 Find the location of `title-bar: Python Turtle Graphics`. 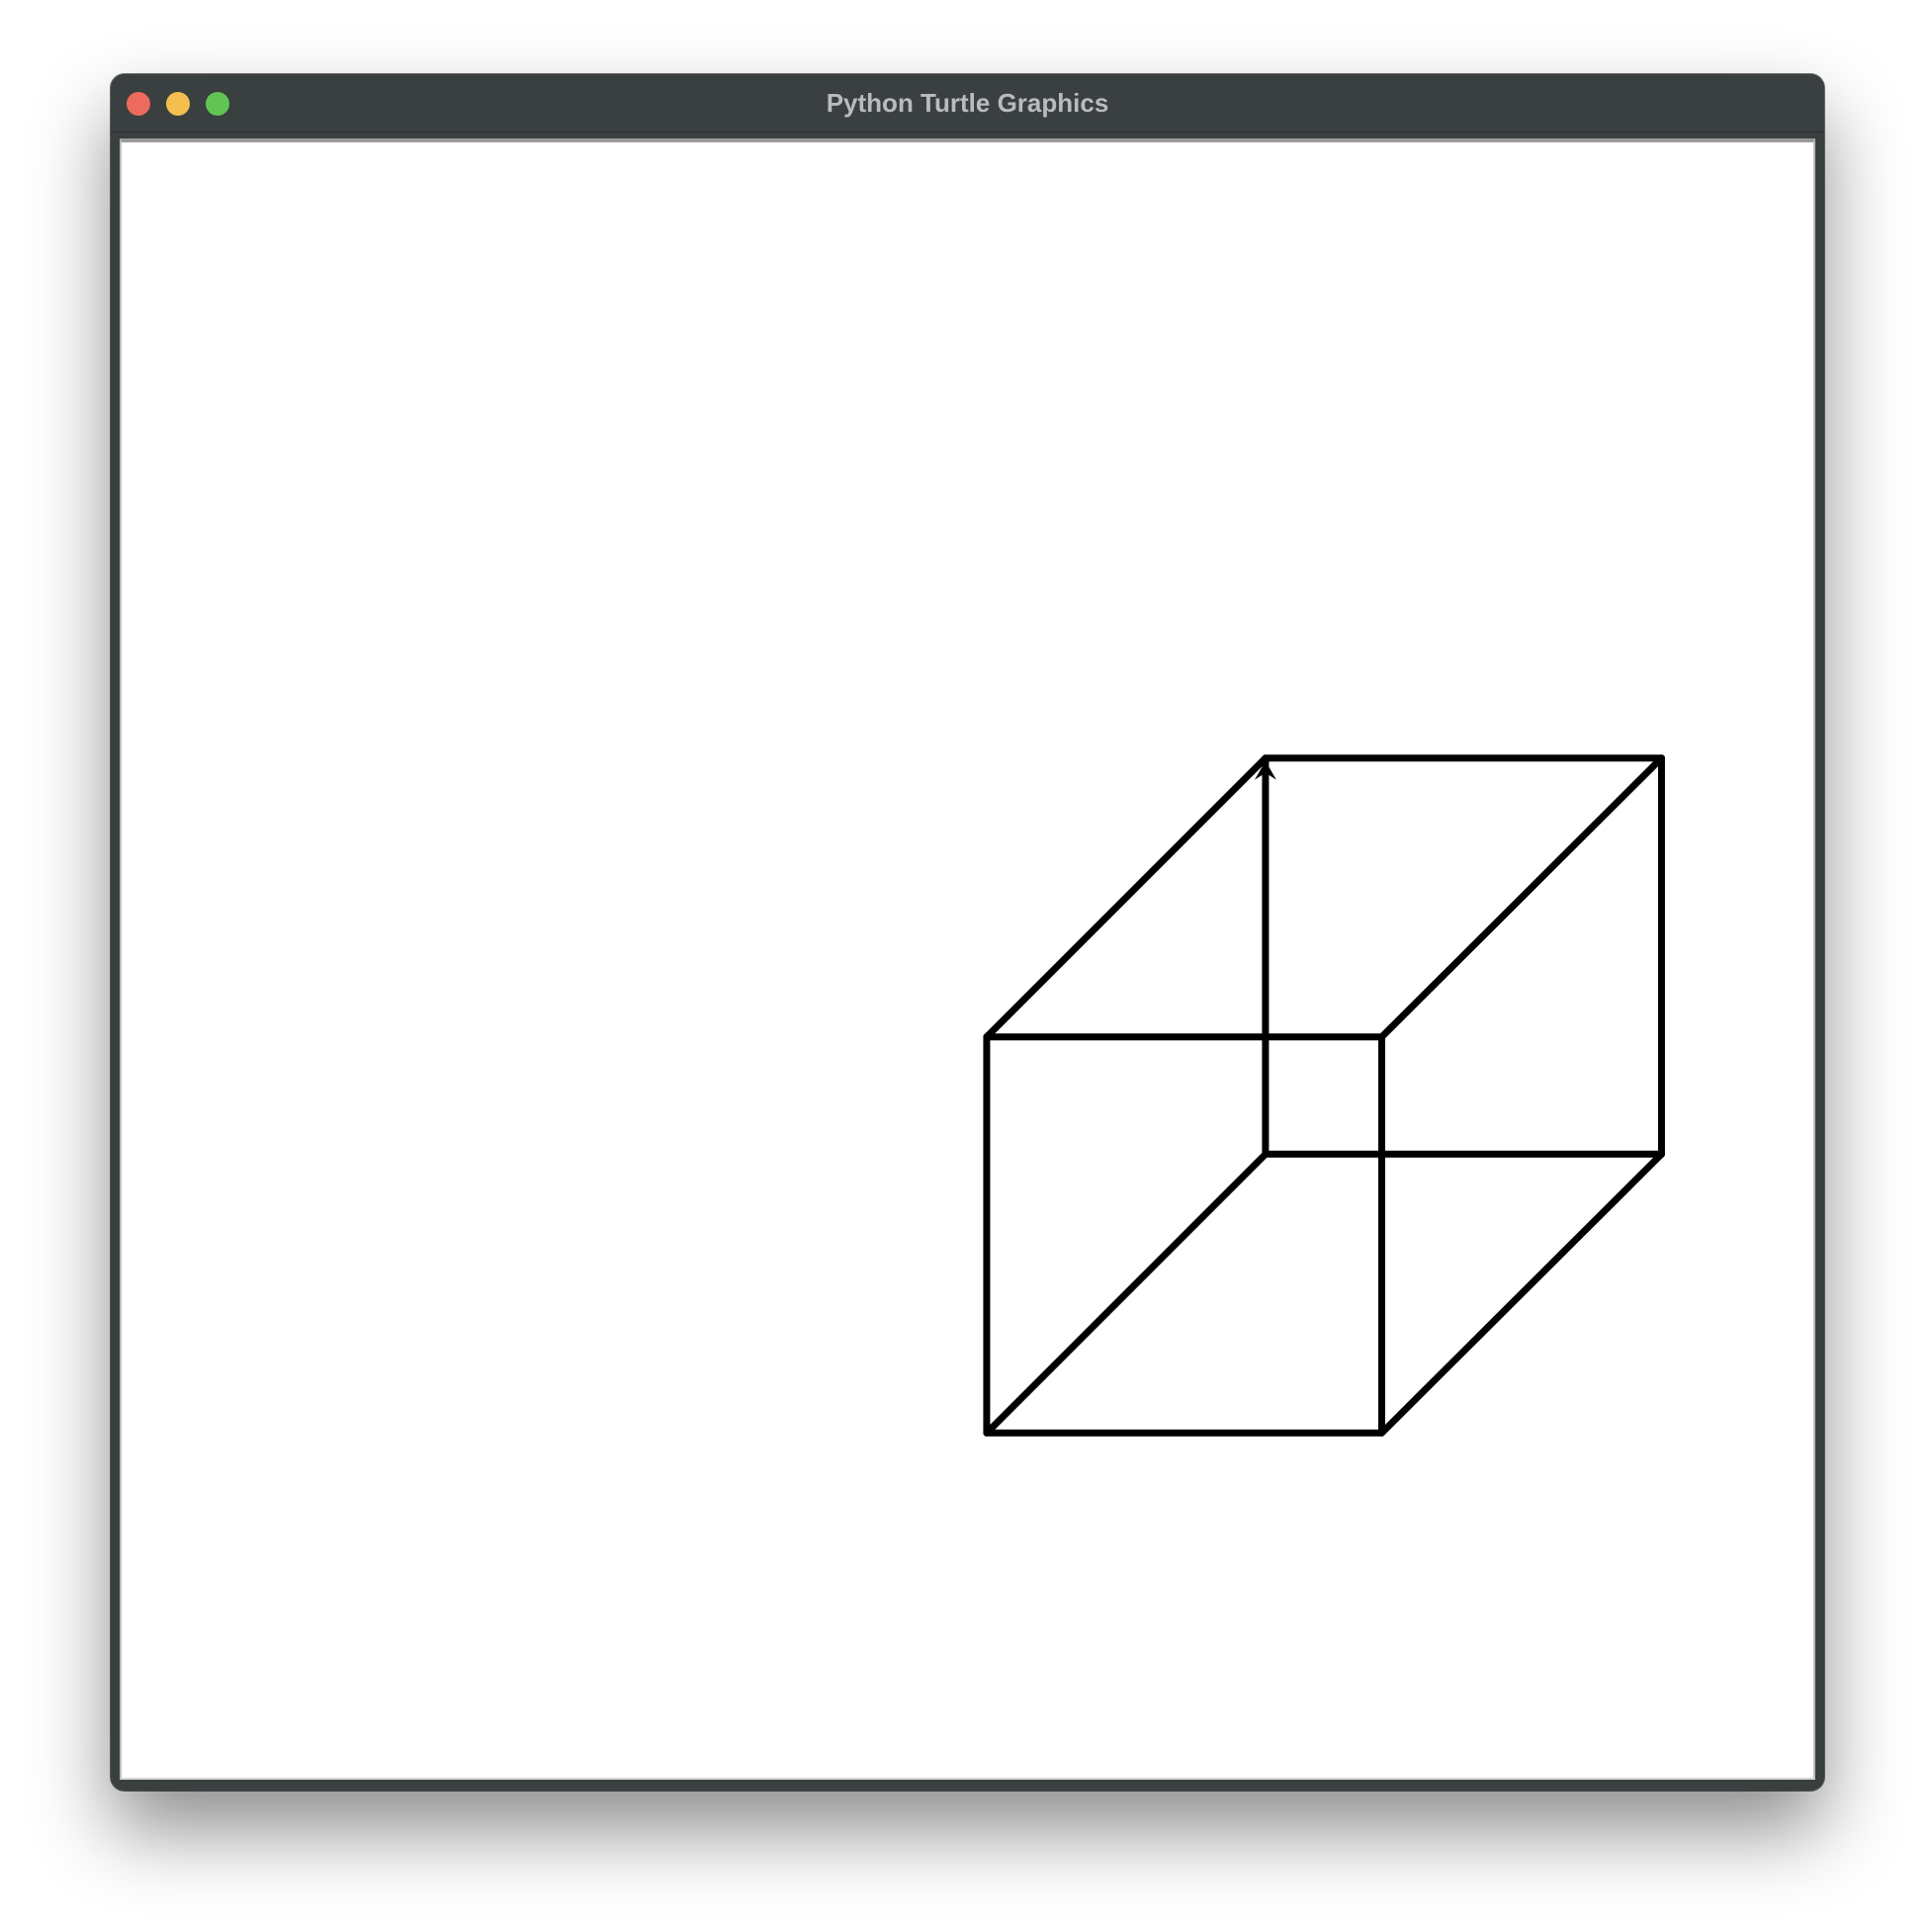

title-bar: Python Turtle Graphics is located at coordinates (968, 103).